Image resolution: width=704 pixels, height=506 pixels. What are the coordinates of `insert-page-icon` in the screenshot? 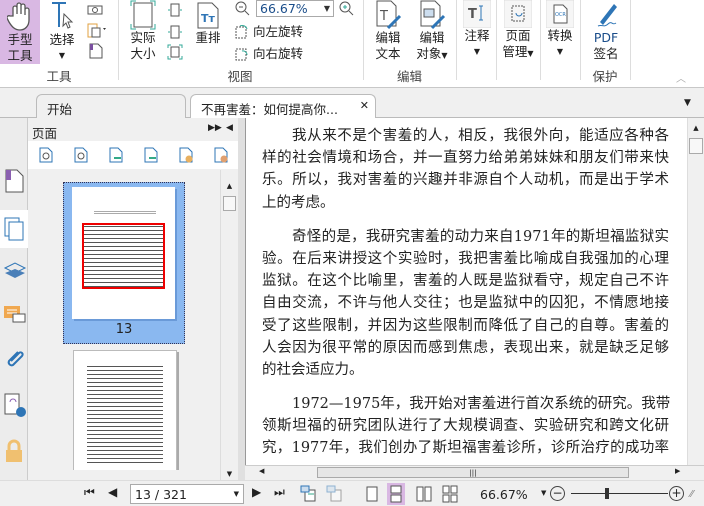 It's located at (186, 155).